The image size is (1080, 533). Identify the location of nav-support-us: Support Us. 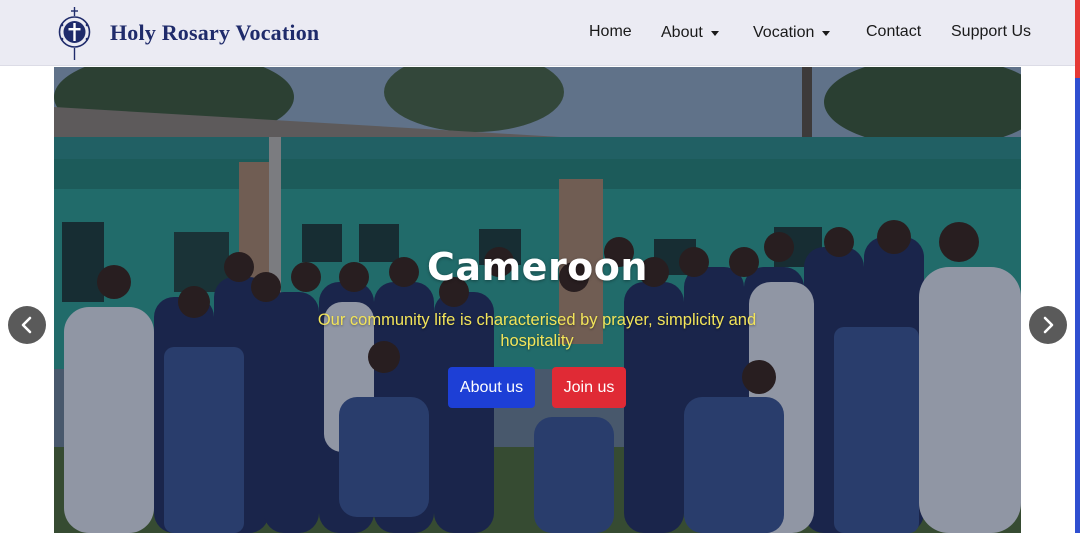
(991, 32).